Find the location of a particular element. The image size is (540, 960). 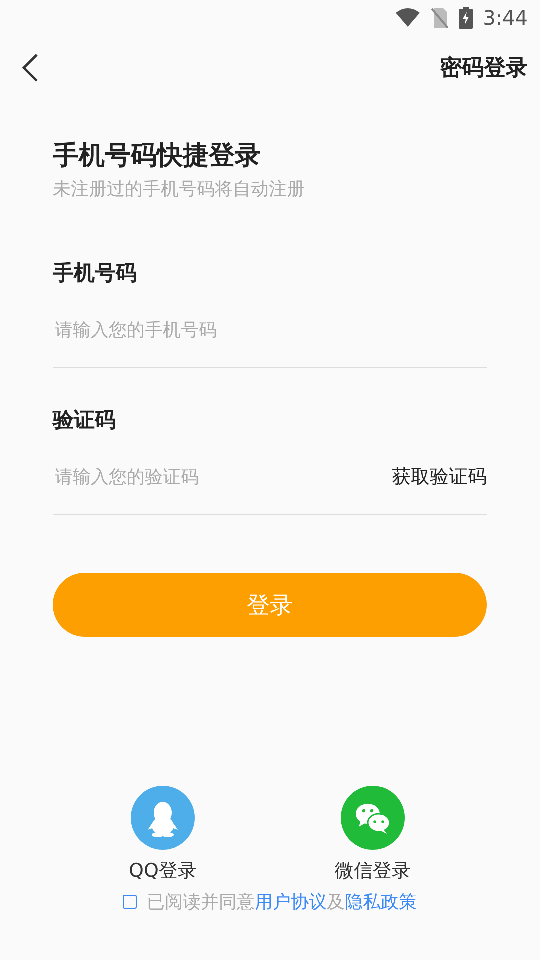

input-field: 请输入您的手机号码 is located at coordinates (270, 330).